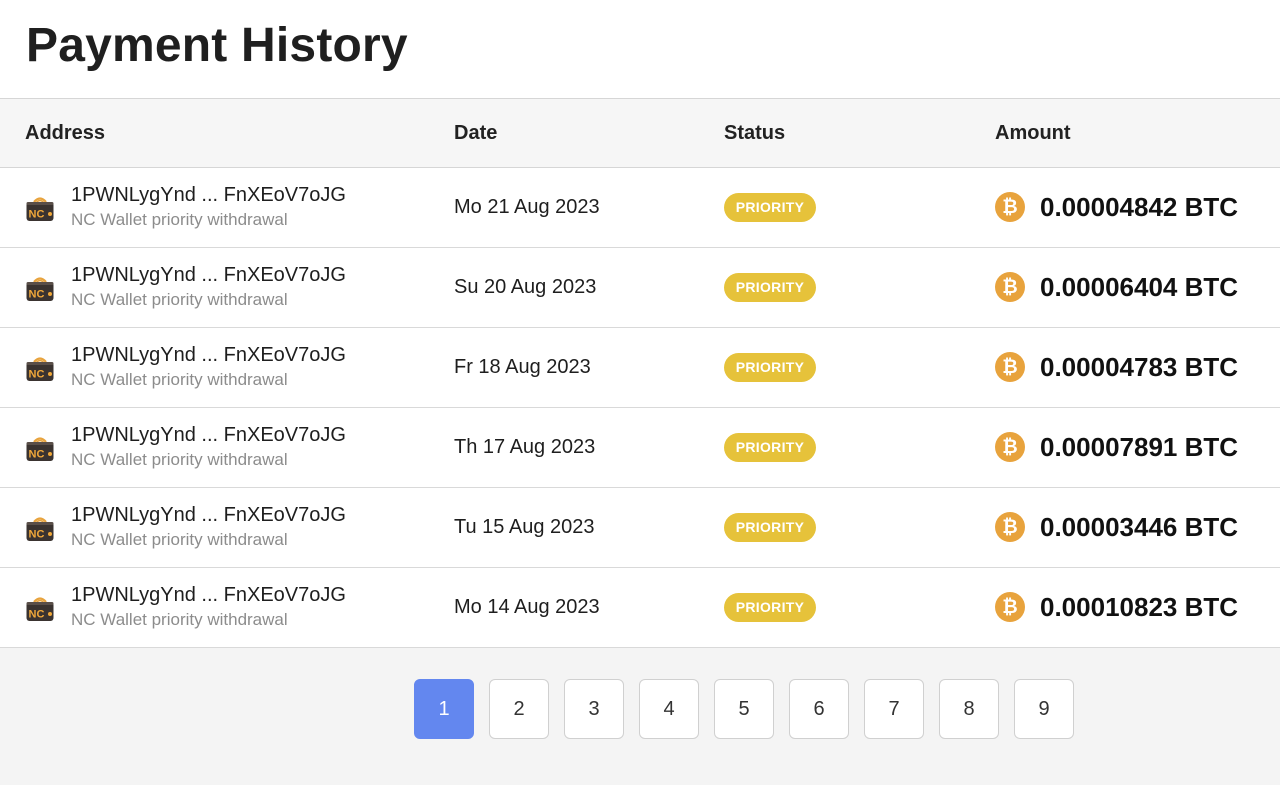 Image resolution: width=1280 pixels, height=785 pixels. I want to click on pagination: 1 2 3 4 5 6 7 8 9, so click(744, 709).